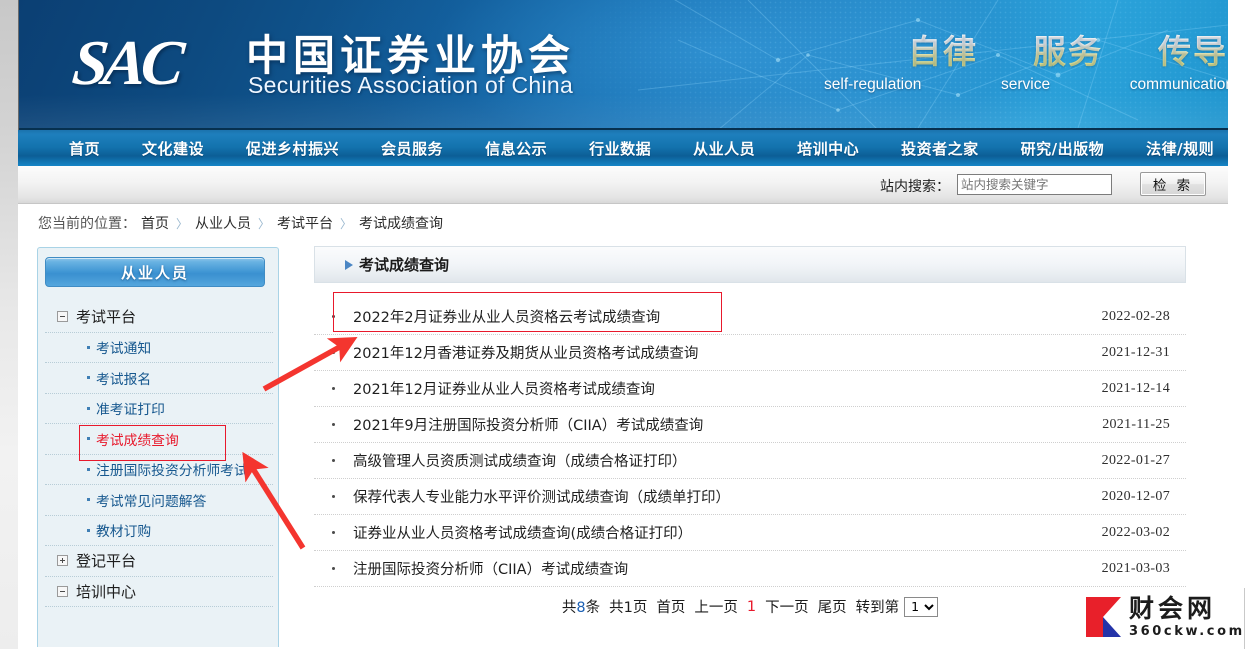  Describe the element at coordinates (751, 607) in the screenshot. I see `pagination-current-page: 1` at that location.